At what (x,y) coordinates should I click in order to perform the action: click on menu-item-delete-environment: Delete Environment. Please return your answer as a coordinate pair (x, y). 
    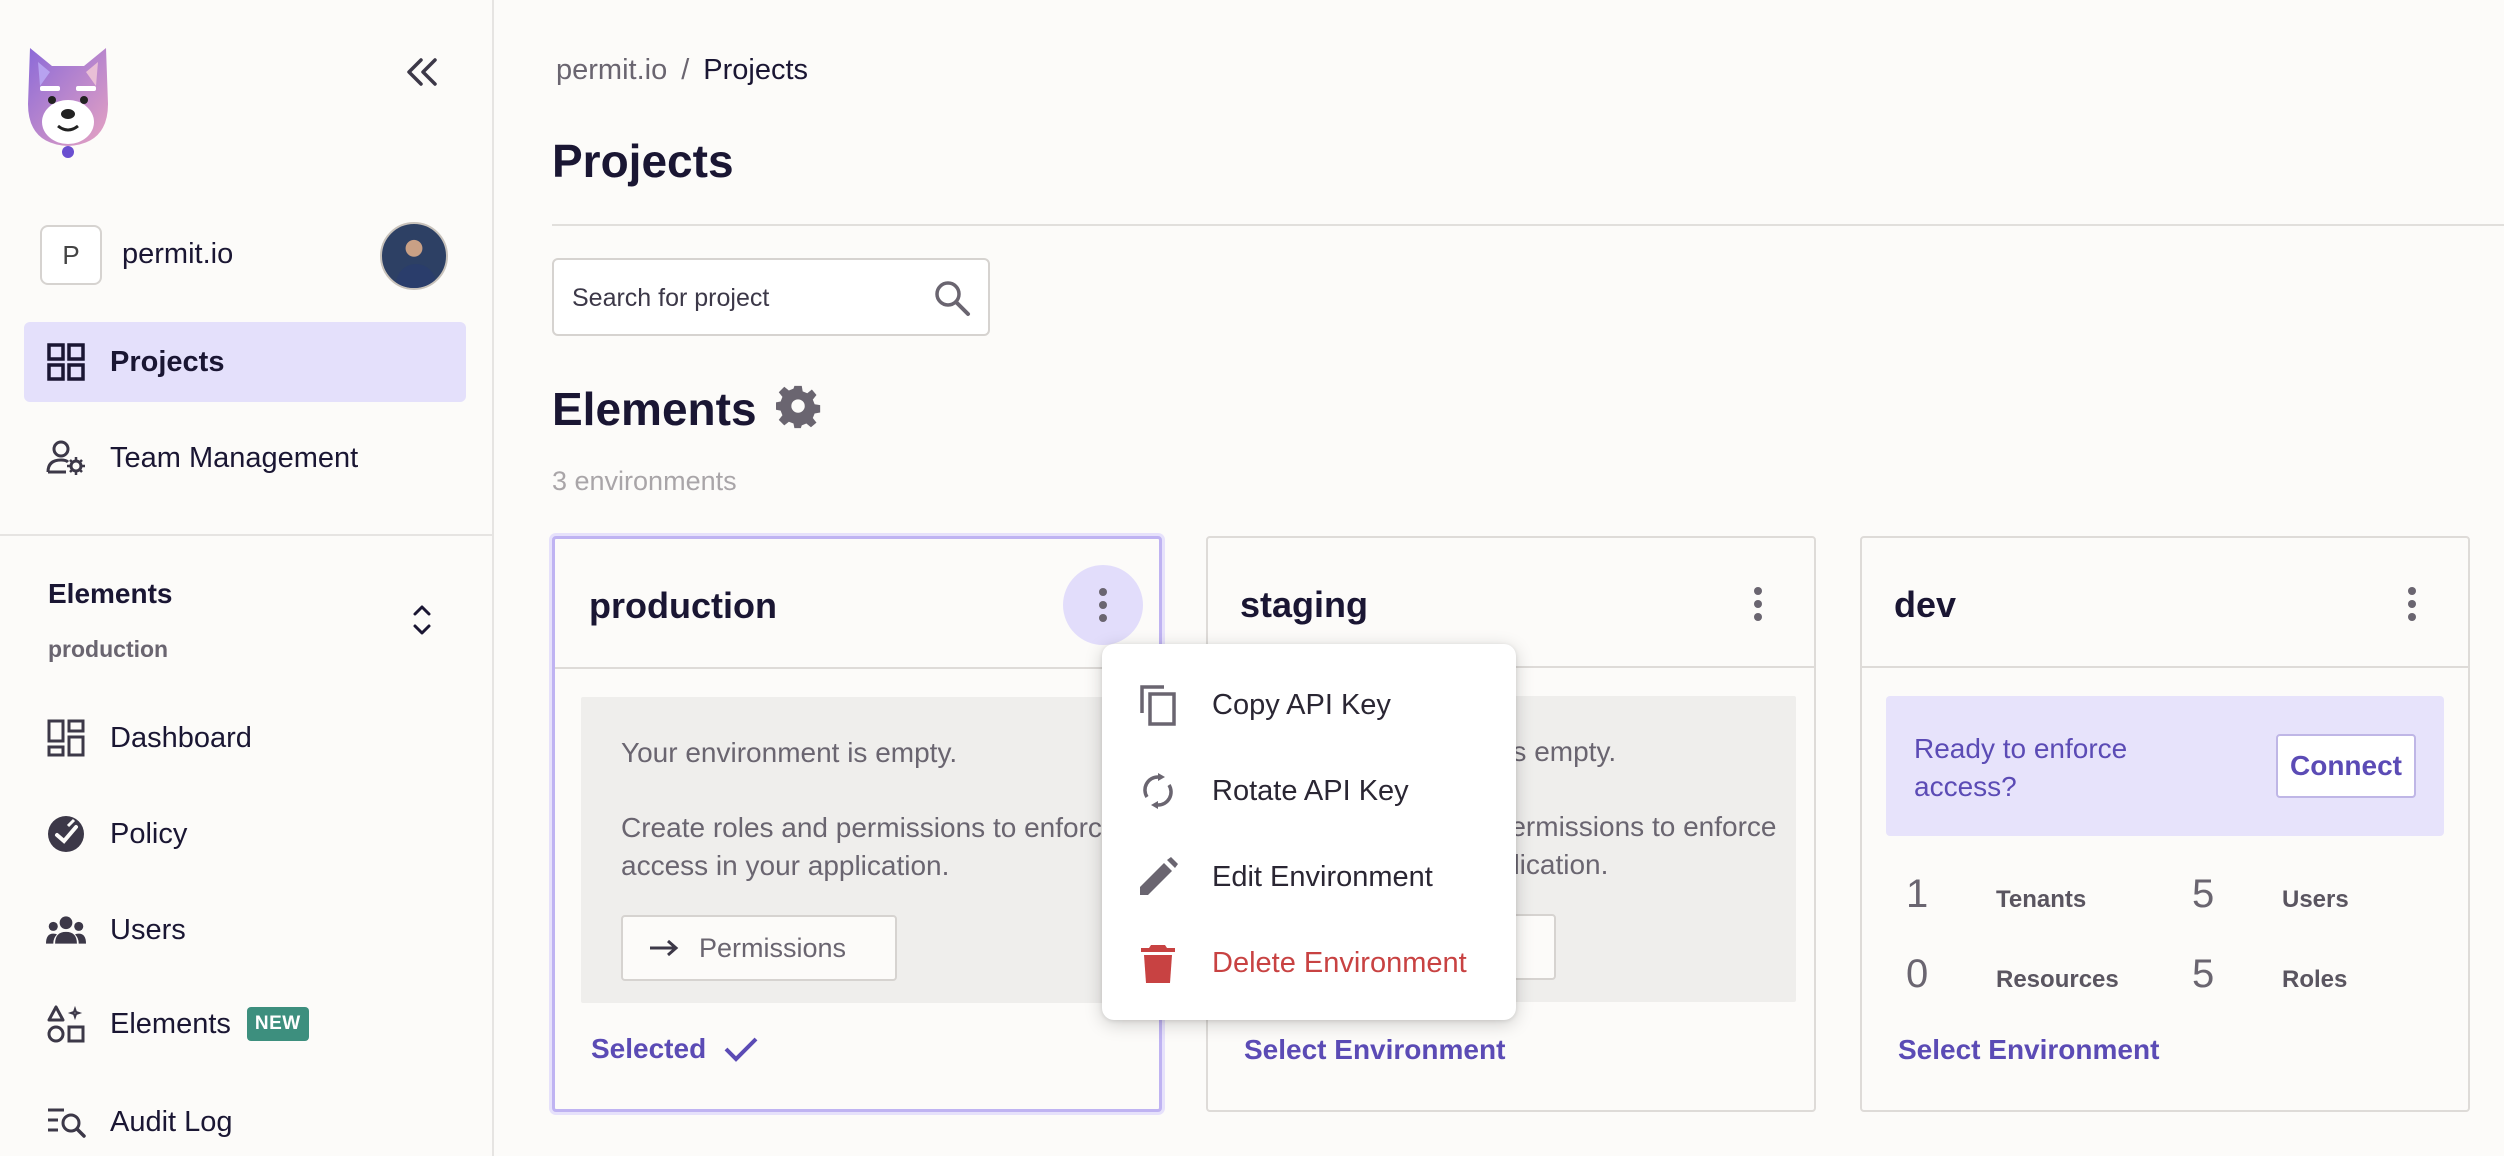
    Looking at the image, I should click on (1309, 963).